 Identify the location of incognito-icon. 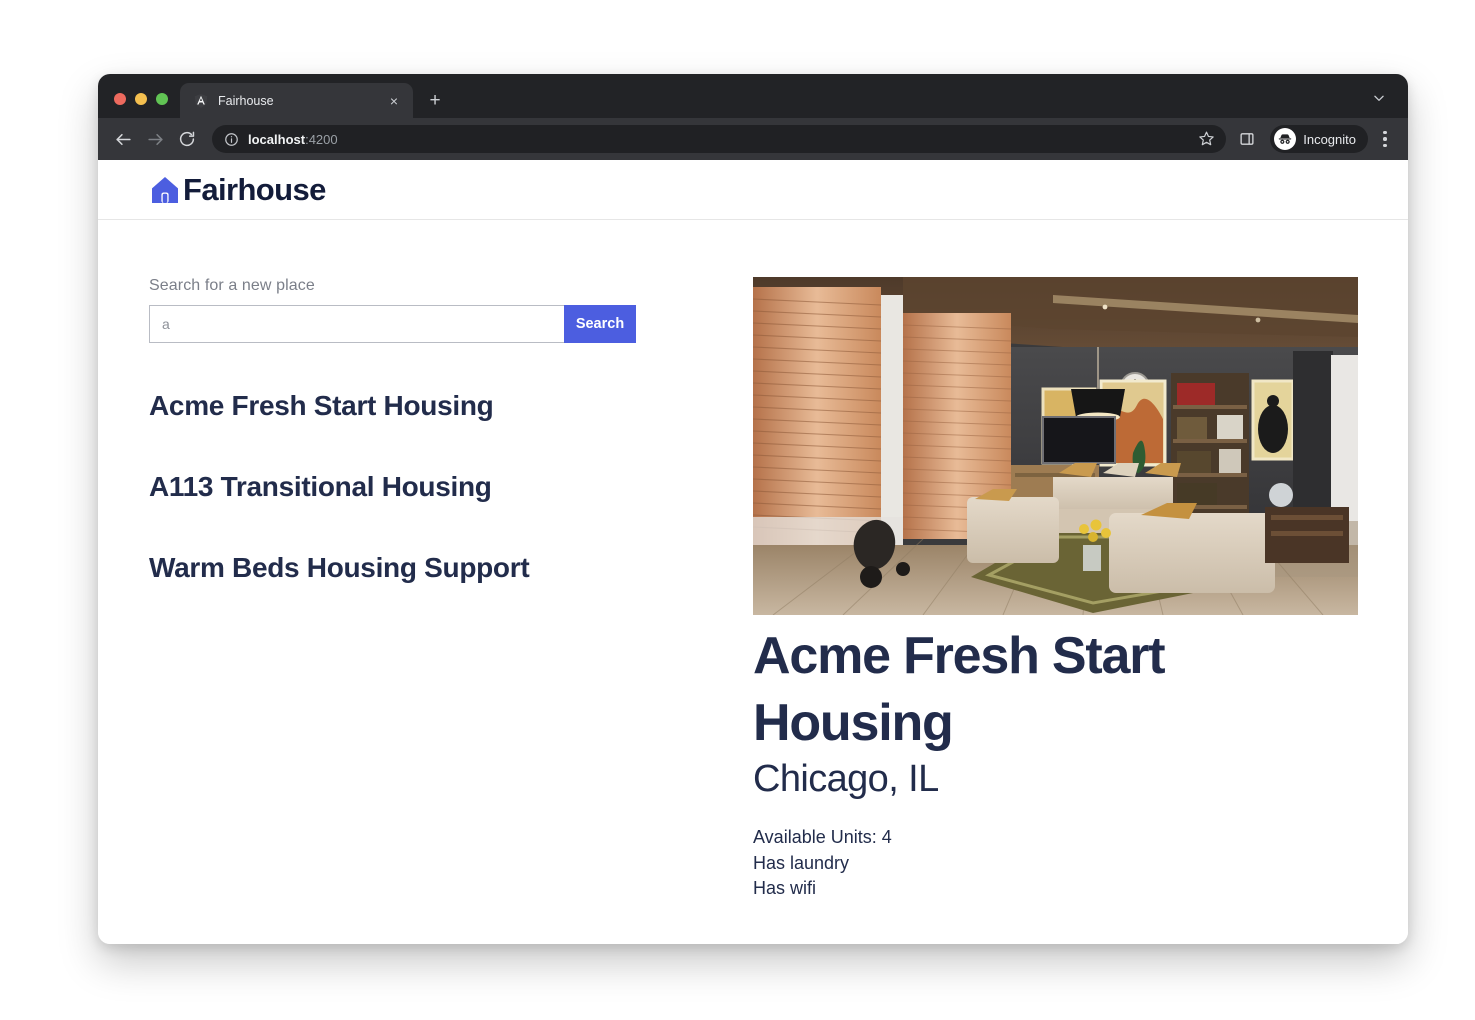
(1285, 139).